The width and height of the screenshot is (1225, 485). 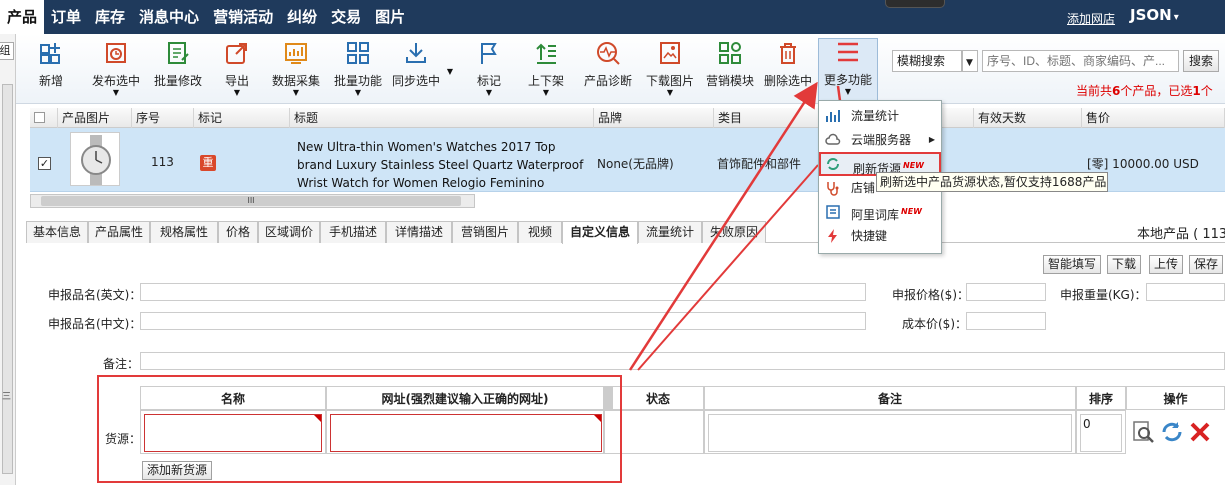 I want to click on menu-label: 阿里词库, so click(x=875, y=215).